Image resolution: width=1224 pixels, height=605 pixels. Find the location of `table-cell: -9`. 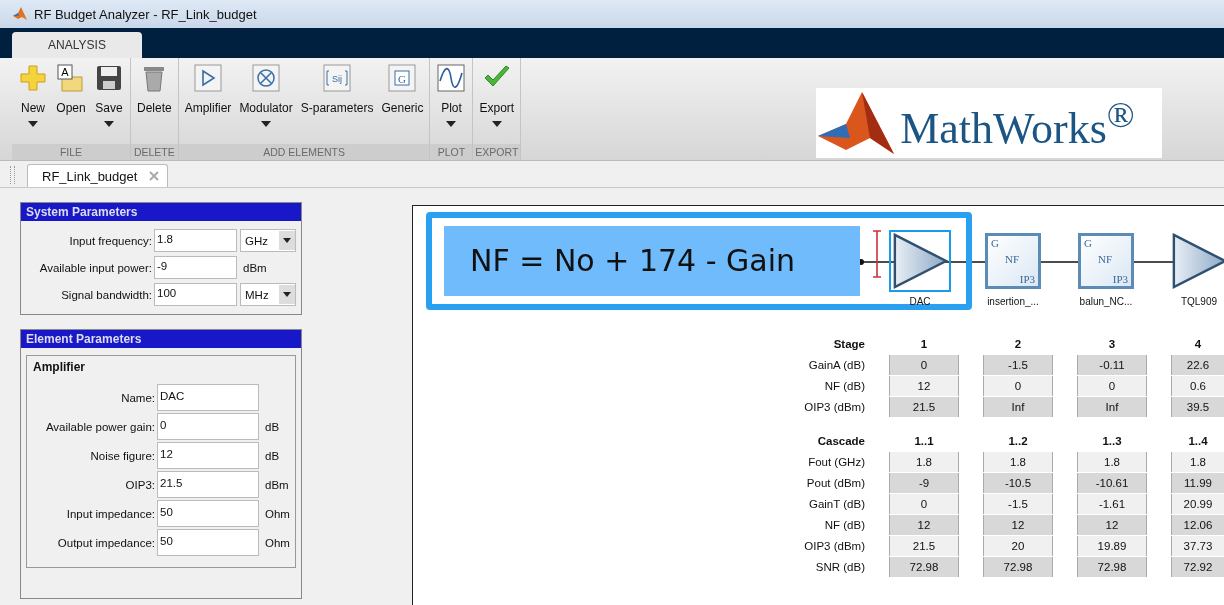

table-cell: -9 is located at coordinates (924, 483).